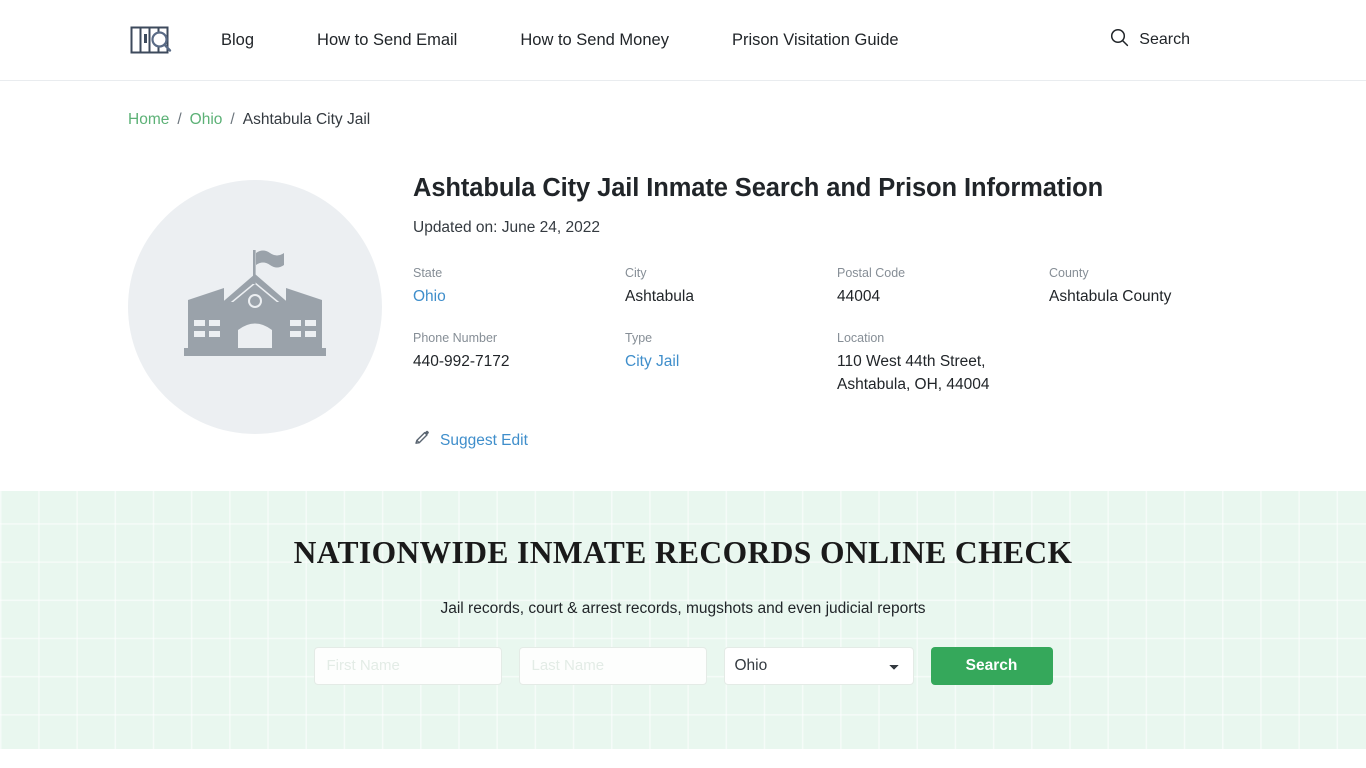  Describe the element at coordinates (731, 286) in the screenshot. I see `info-cell-city: City Ashtabula` at that location.